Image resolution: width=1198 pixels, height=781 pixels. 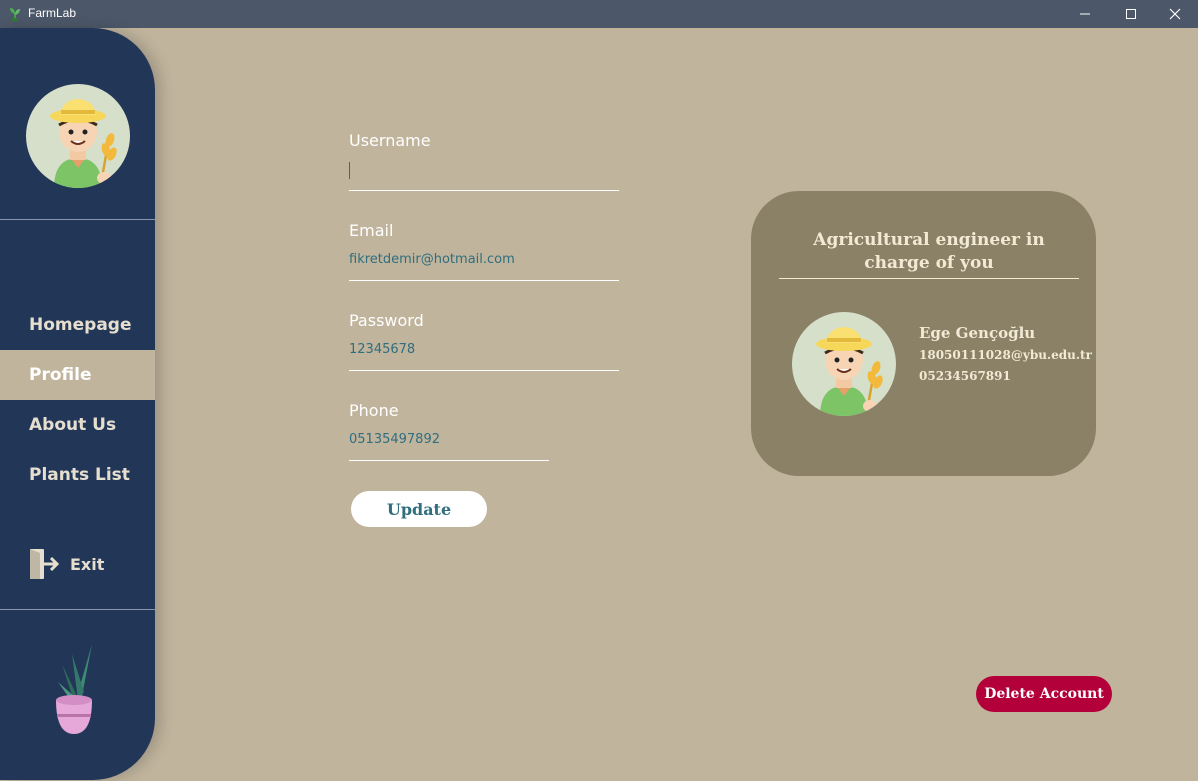 I want to click on email-field: Email fikretdemir@hotmail.com, so click(x=484, y=251).